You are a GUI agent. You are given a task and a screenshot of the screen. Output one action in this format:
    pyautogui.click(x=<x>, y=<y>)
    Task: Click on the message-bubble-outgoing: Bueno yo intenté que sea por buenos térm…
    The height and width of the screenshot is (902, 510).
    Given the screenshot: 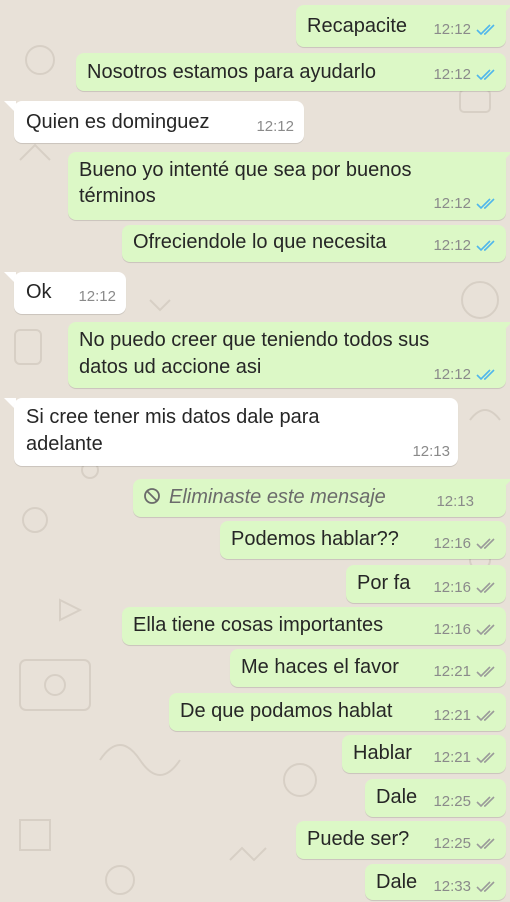 What is the action you would take?
    pyautogui.click(x=287, y=186)
    